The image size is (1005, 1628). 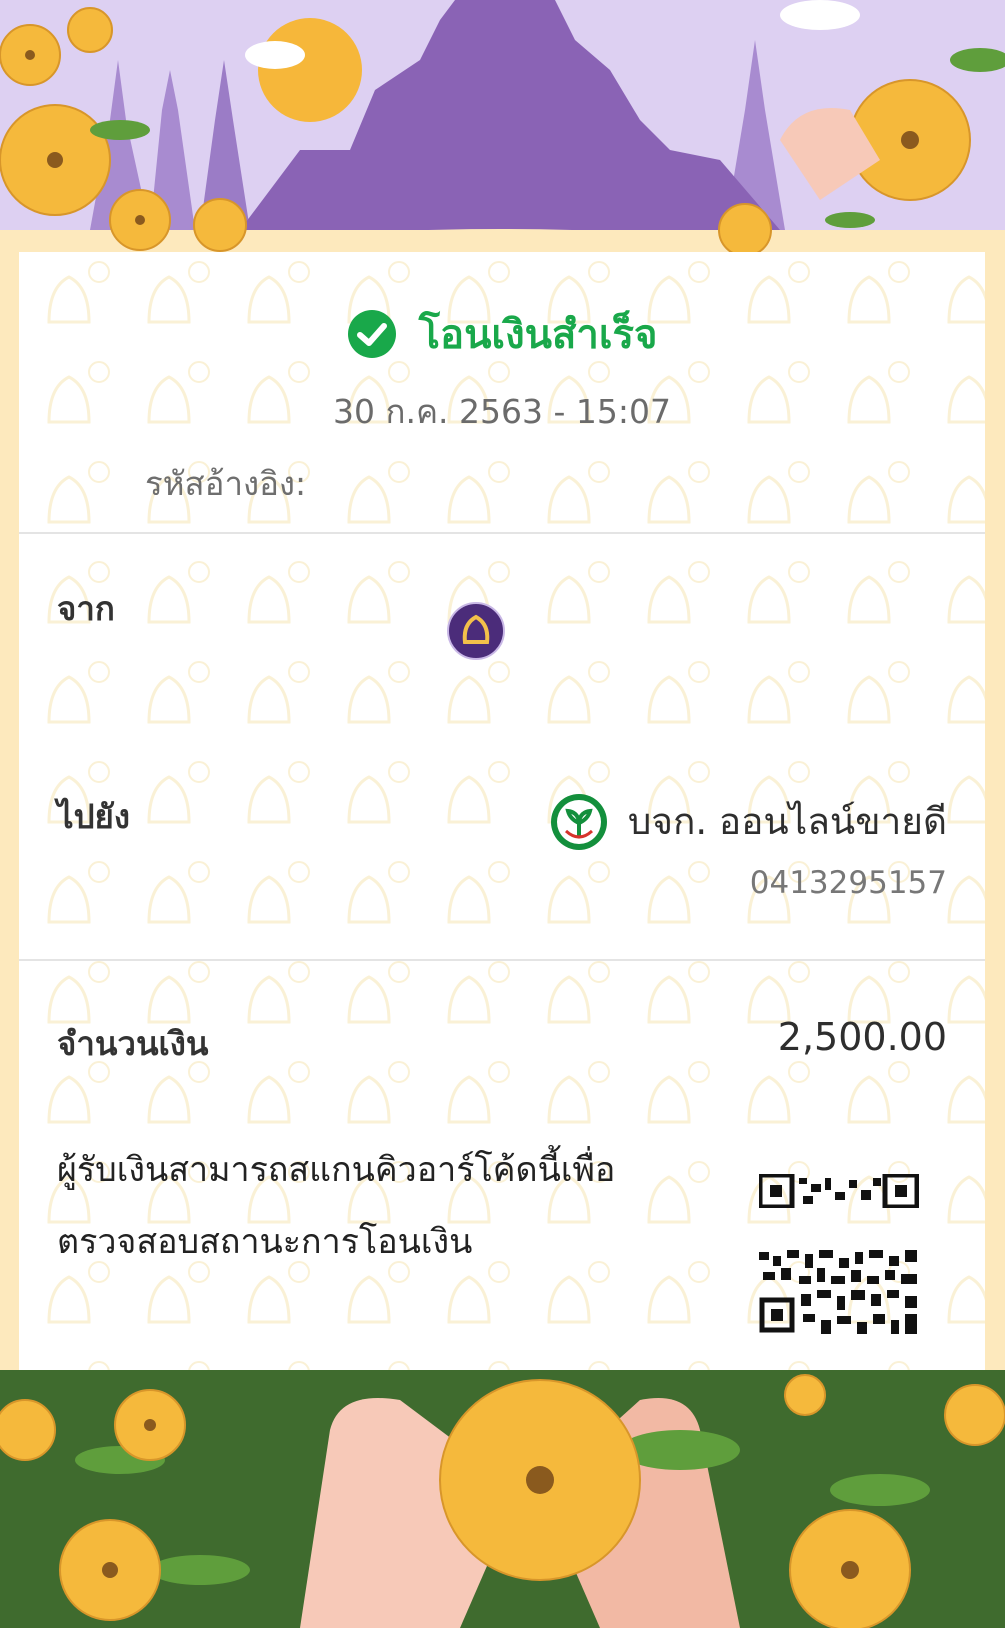 I want to click on amount-value: 2,500.00, so click(x=862, y=1037).